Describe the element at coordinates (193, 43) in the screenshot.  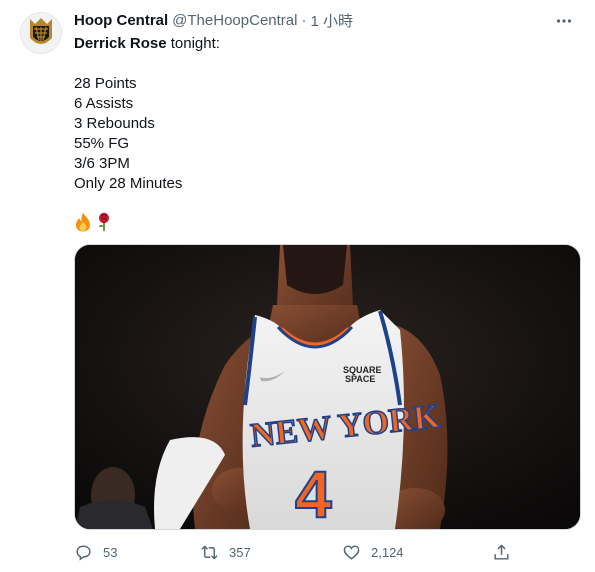
I see `tweet-intro: tonight:` at that location.